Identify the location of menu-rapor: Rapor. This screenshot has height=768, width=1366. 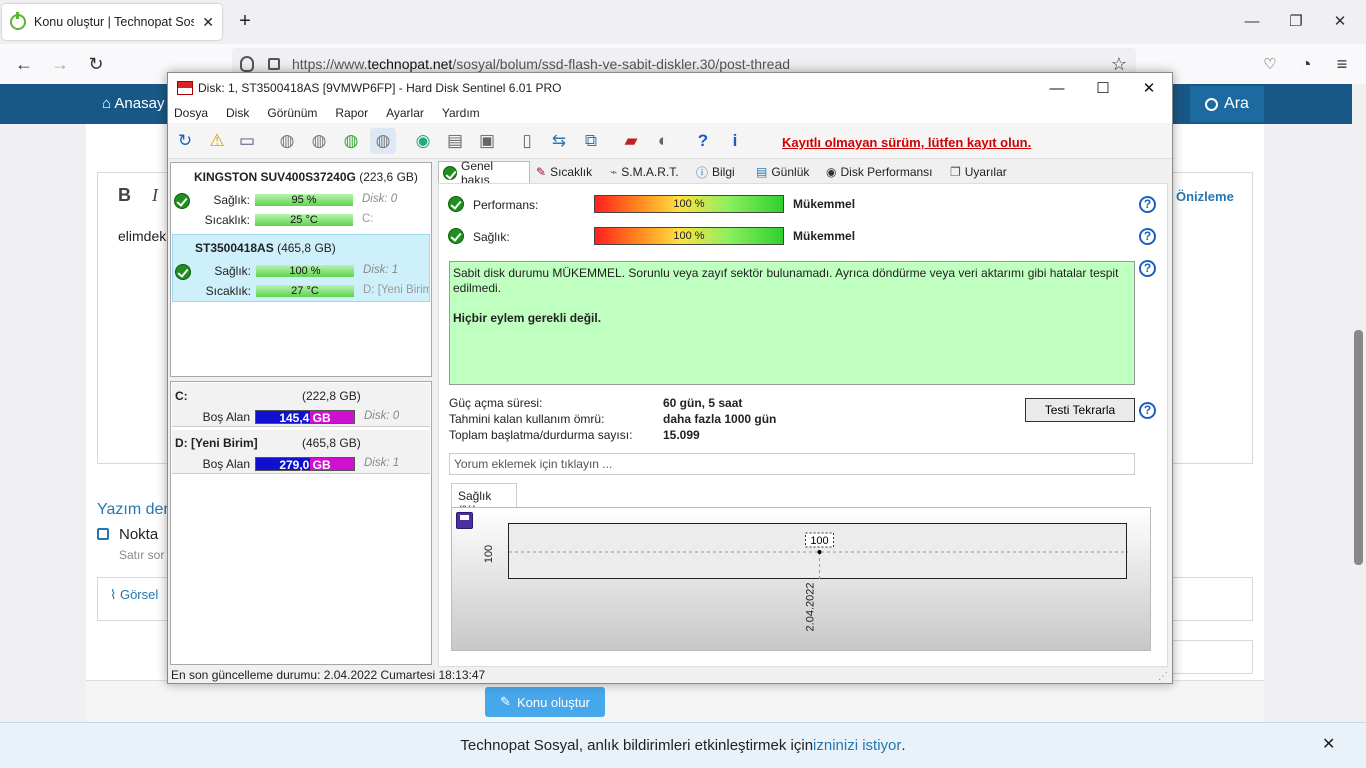
(351, 113).